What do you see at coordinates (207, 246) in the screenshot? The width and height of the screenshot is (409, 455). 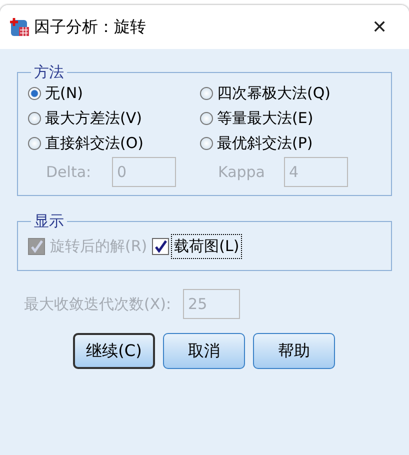 I see `checkbox-label: 载荷图(L)` at bounding box center [207, 246].